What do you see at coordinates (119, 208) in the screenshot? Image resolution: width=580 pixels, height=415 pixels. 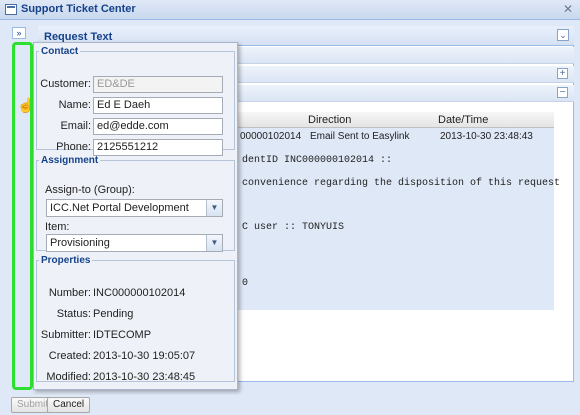 I see `assign-to-value: ICC.Net Portal Development` at bounding box center [119, 208].